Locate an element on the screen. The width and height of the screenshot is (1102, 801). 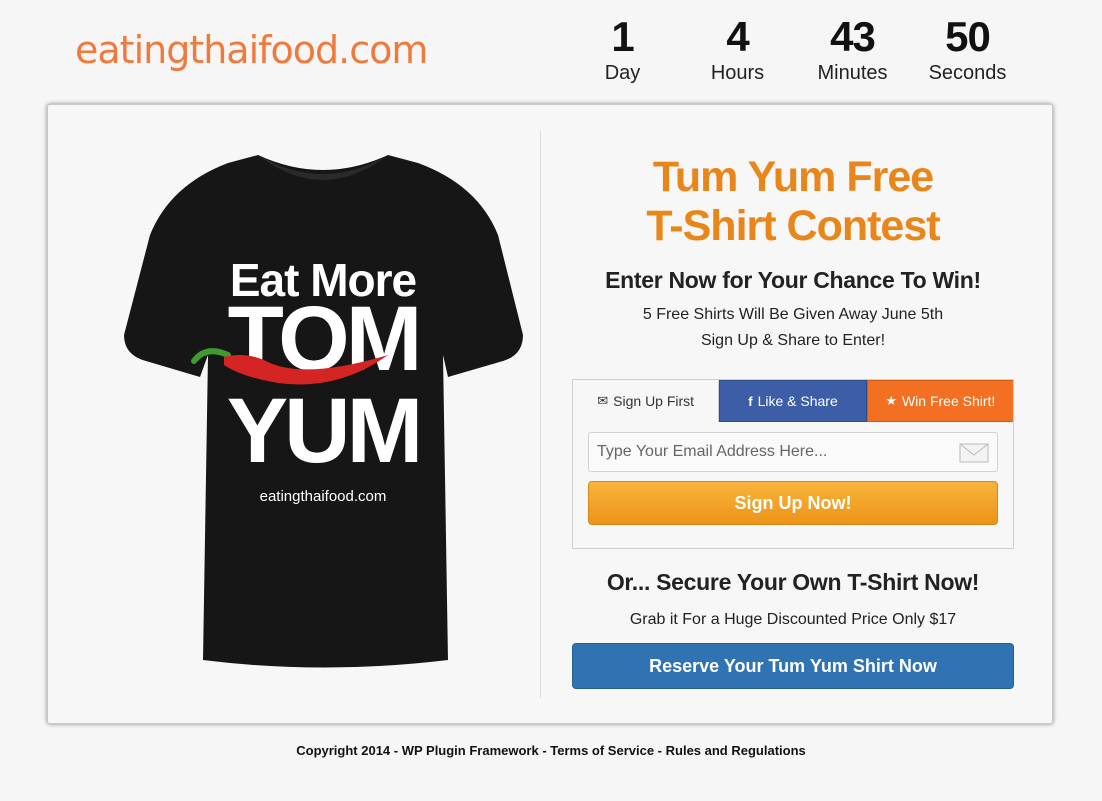
tab-label: Like & Share is located at coordinates (797, 401).